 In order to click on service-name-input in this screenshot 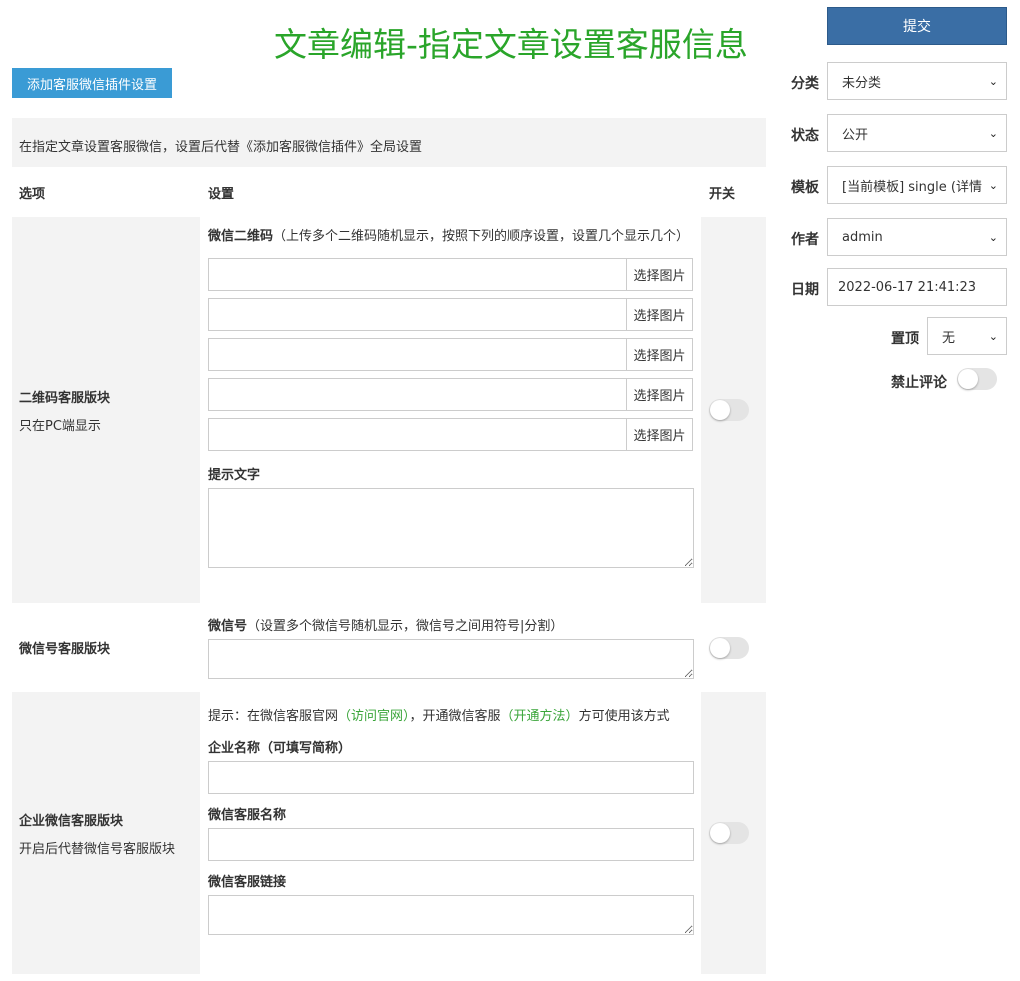, I will do `click(451, 844)`.